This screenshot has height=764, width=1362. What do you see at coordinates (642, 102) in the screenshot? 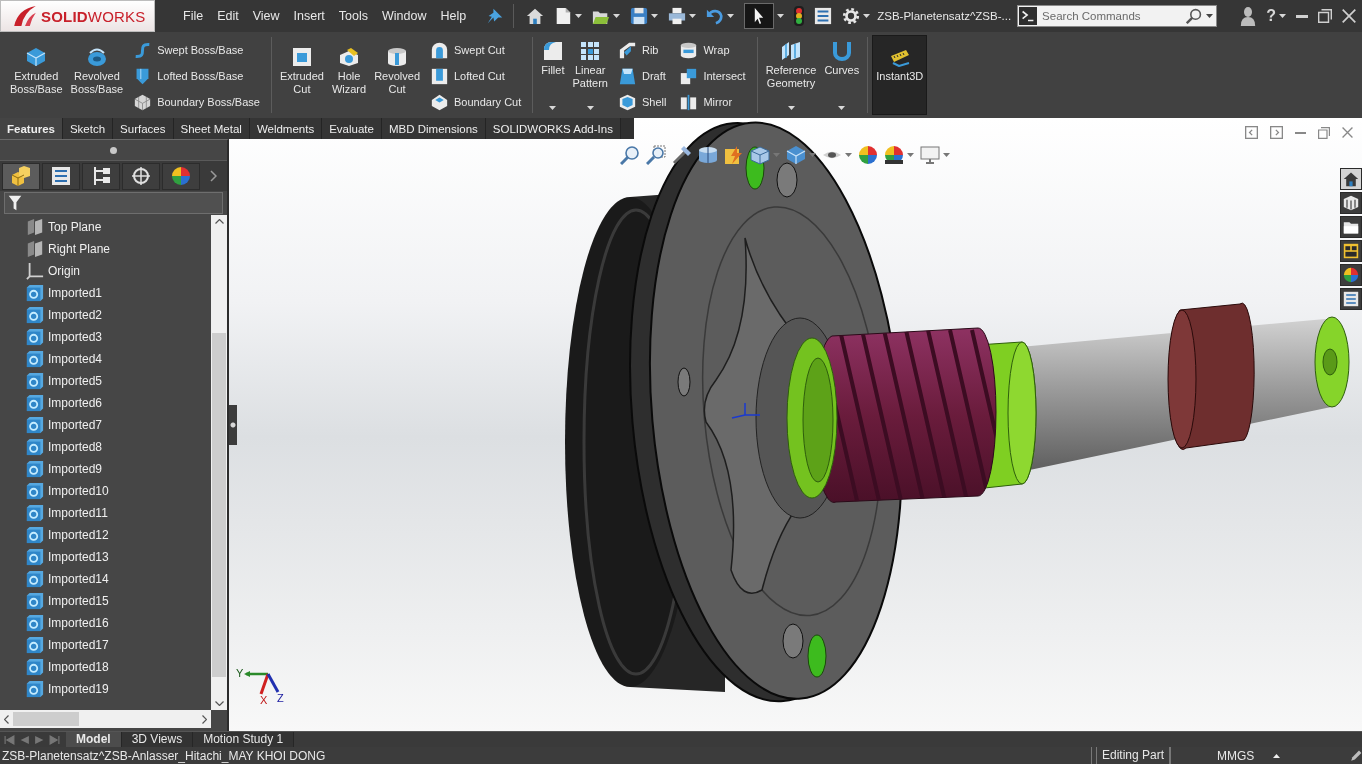
I see `ribbon-button: Shell` at bounding box center [642, 102].